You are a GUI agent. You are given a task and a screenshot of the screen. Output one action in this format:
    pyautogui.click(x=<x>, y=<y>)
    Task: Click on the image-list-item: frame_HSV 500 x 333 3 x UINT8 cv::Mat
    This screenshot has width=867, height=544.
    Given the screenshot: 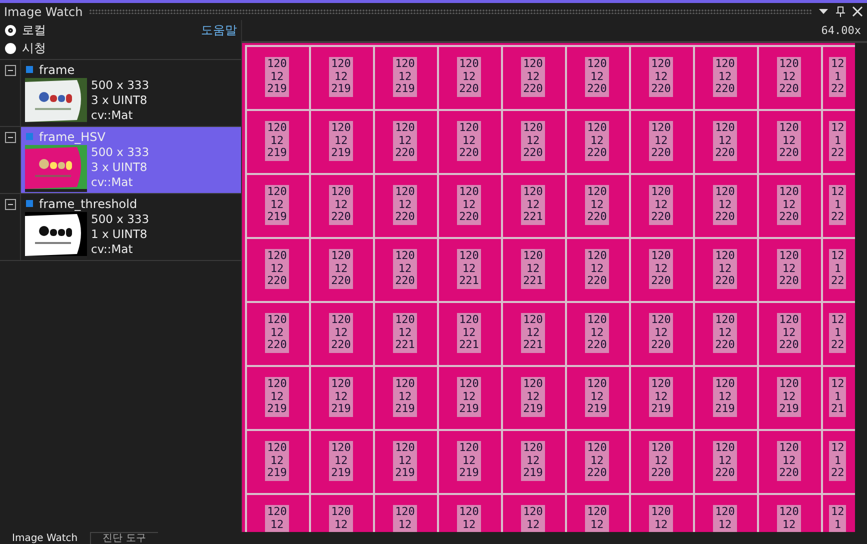 What is the action you would take?
    pyautogui.click(x=131, y=160)
    